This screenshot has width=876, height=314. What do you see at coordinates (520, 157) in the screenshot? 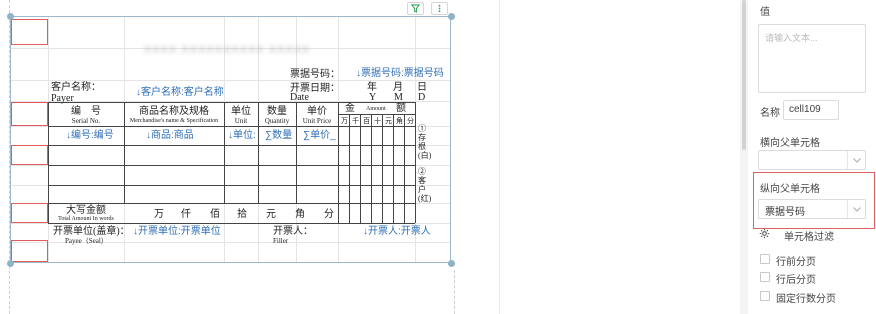
I see `panel-gutter` at bounding box center [520, 157].